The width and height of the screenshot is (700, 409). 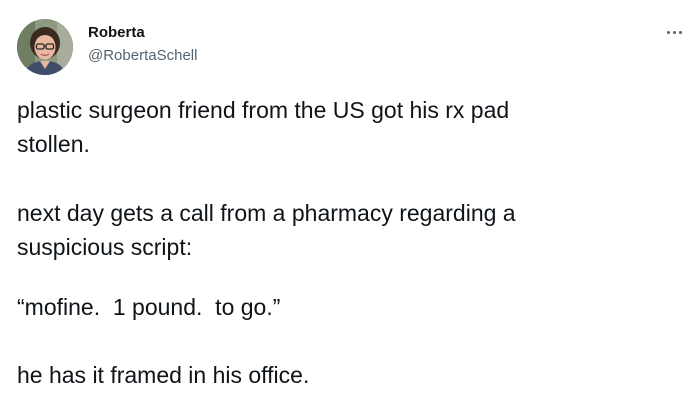 What do you see at coordinates (116, 33) in the screenshot?
I see `author-display-name: Roberta` at bounding box center [116, 33].